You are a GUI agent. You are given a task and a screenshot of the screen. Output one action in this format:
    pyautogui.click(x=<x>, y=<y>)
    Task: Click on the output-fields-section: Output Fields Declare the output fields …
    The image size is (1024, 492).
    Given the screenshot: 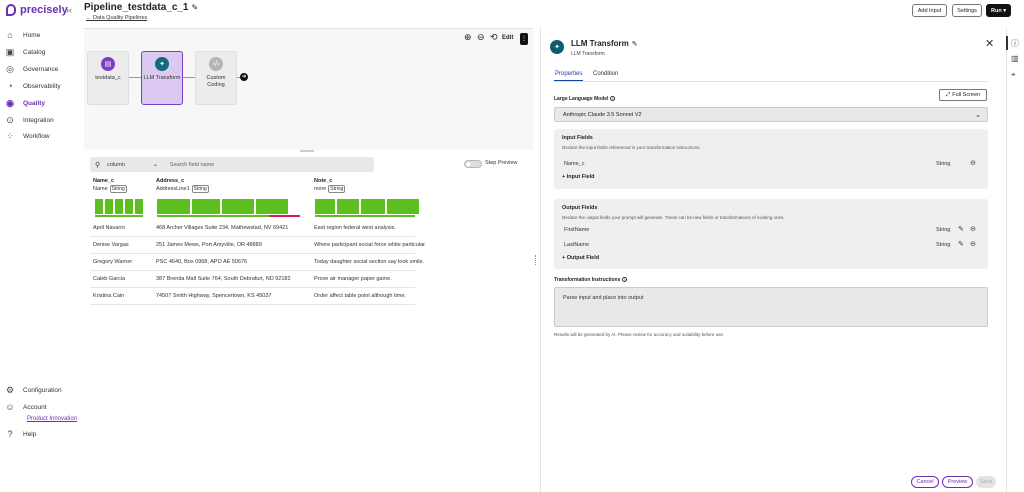 What is the action you would take?
    pyautogui.click(x=771, y=234)
    